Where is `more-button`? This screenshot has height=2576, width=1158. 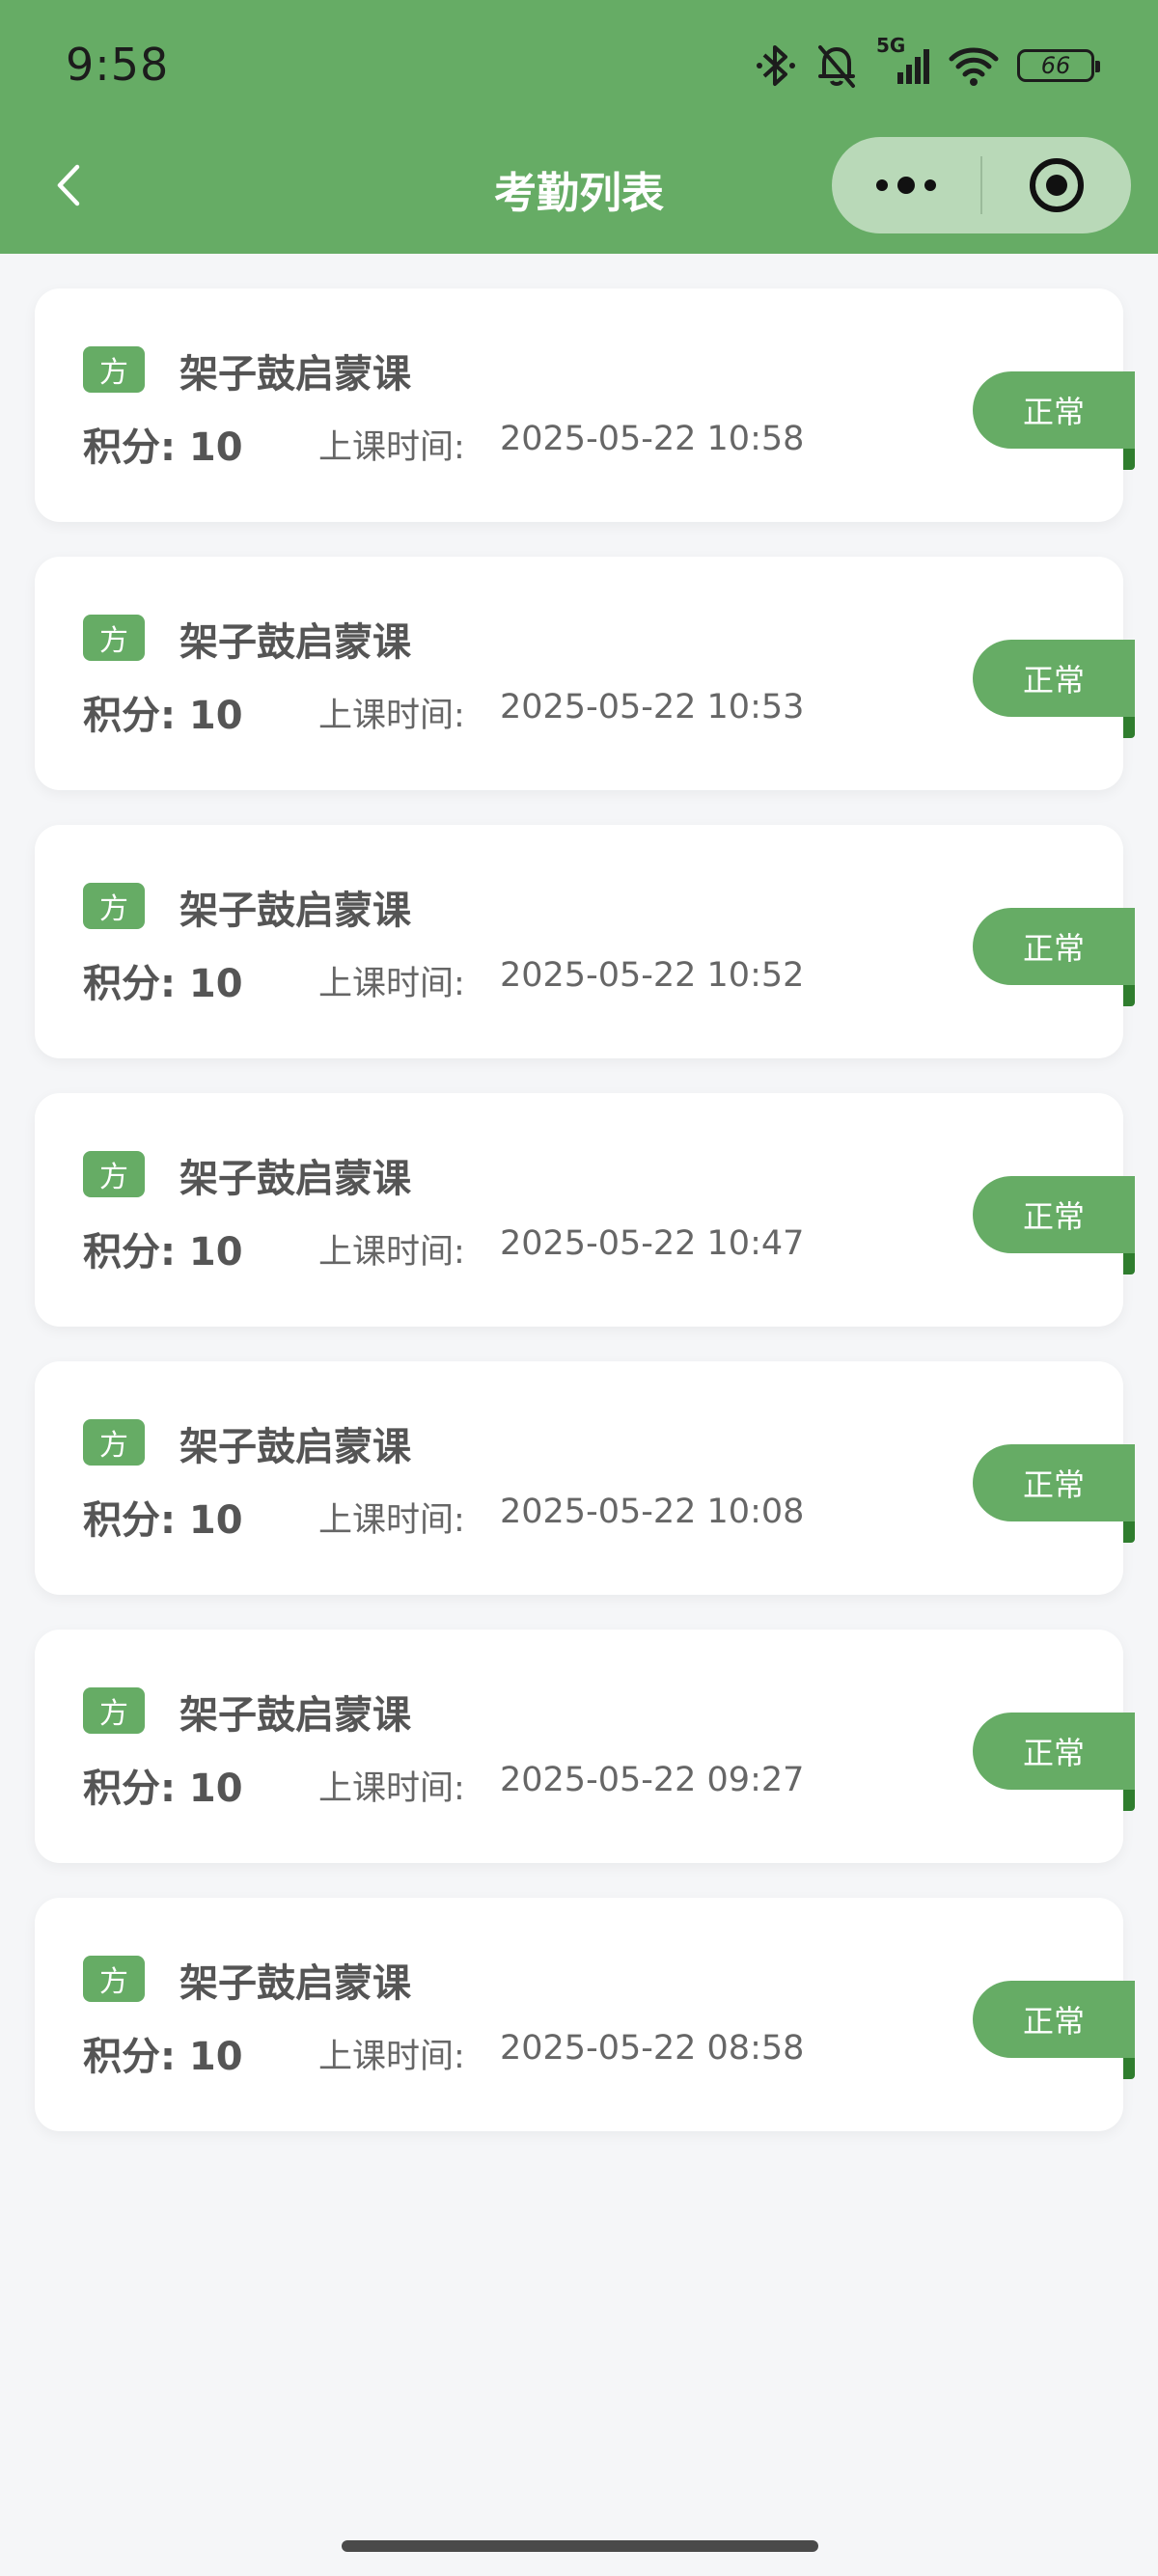
more-button is located at coordinates (906, 185).